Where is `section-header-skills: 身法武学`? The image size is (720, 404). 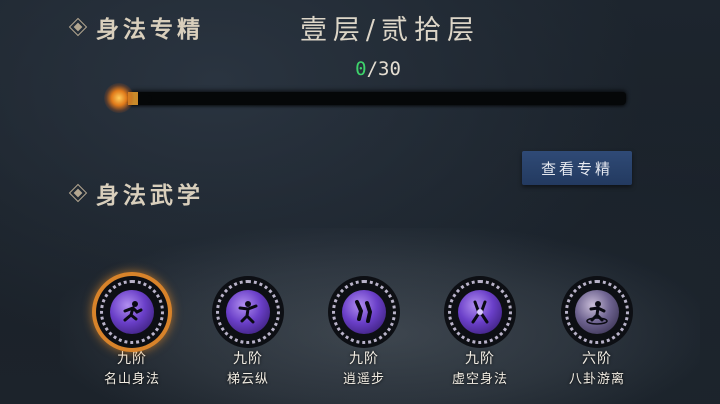 section-header-skills: 身法武学 is located at coordinates (137, 193).